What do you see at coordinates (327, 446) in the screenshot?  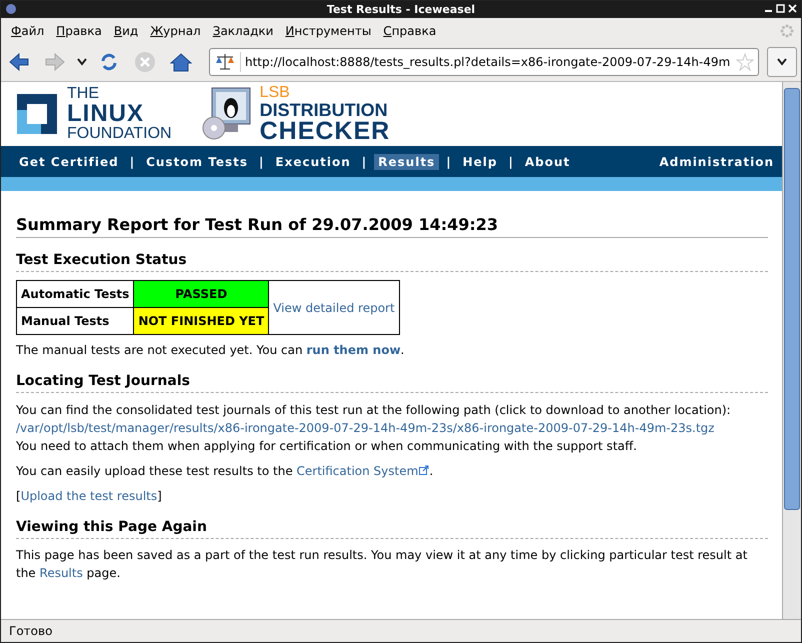 I see `paragraph: You need to attach them when applying for certification or when communicating with the support staff.` at bounding box center [327, 446].